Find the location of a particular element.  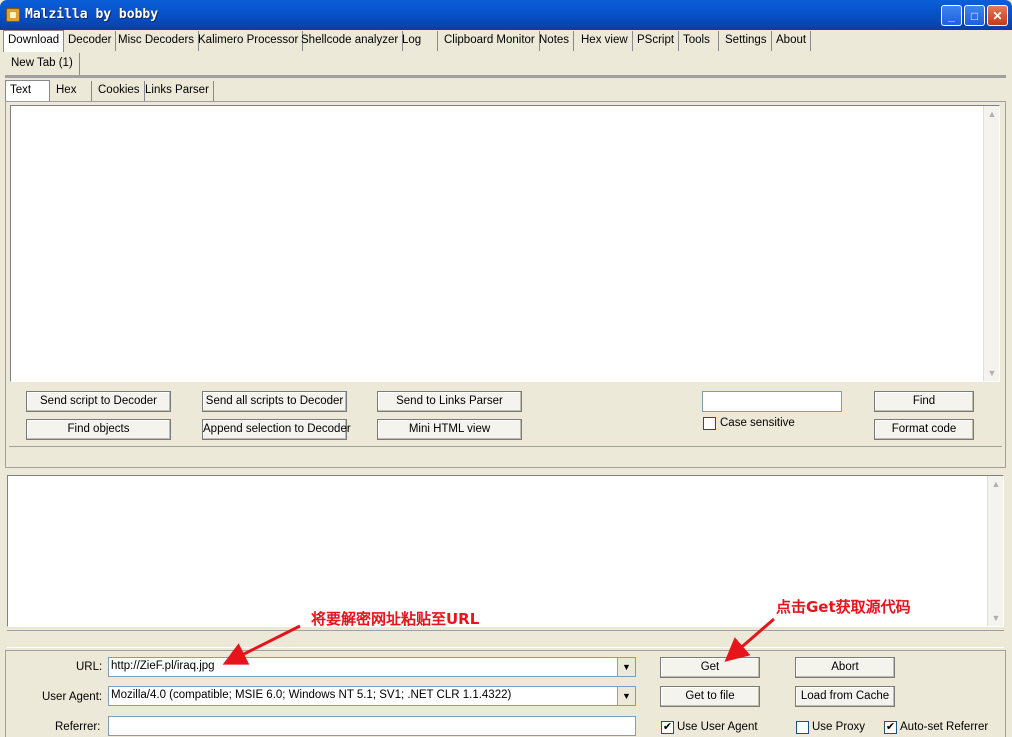

tab-about: About is located at coordinates (792, 41).